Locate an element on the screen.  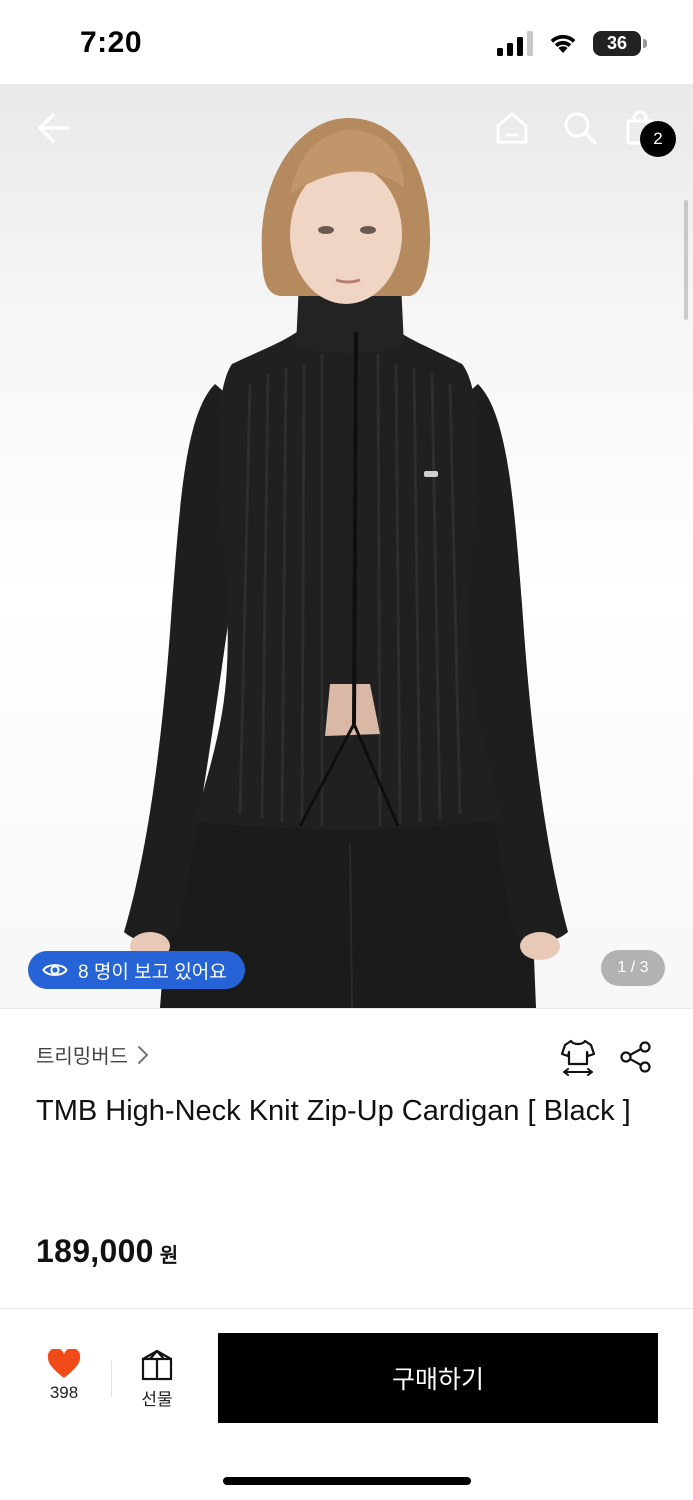
bottom-action-bar: 398 선물 구매하기 is located at coordinates (346, 1404).